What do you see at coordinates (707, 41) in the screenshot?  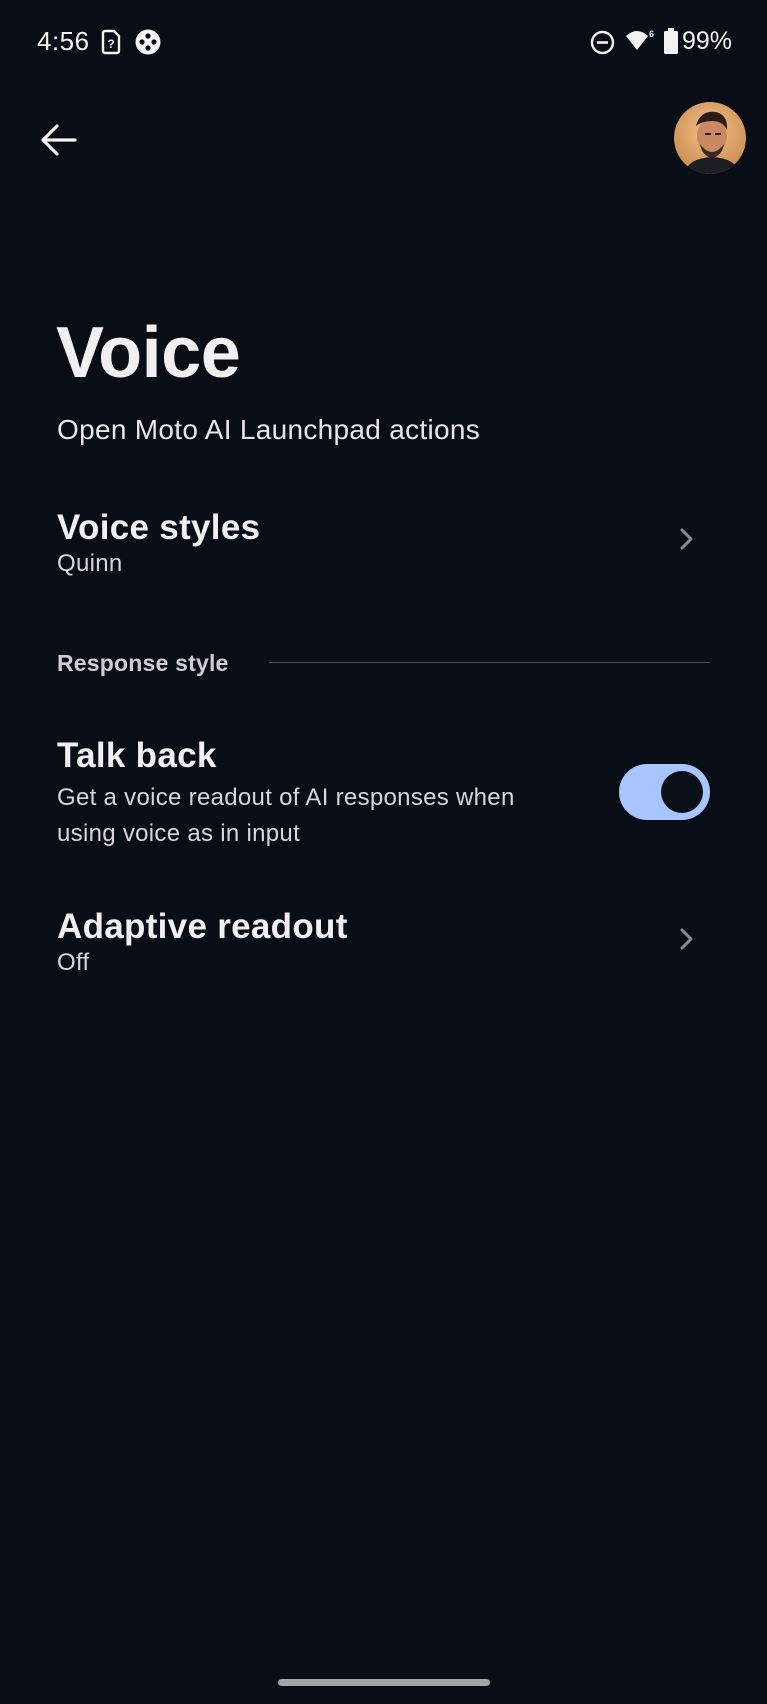 I see `battery-percentage: 99%` at bounding box center [707, 41].